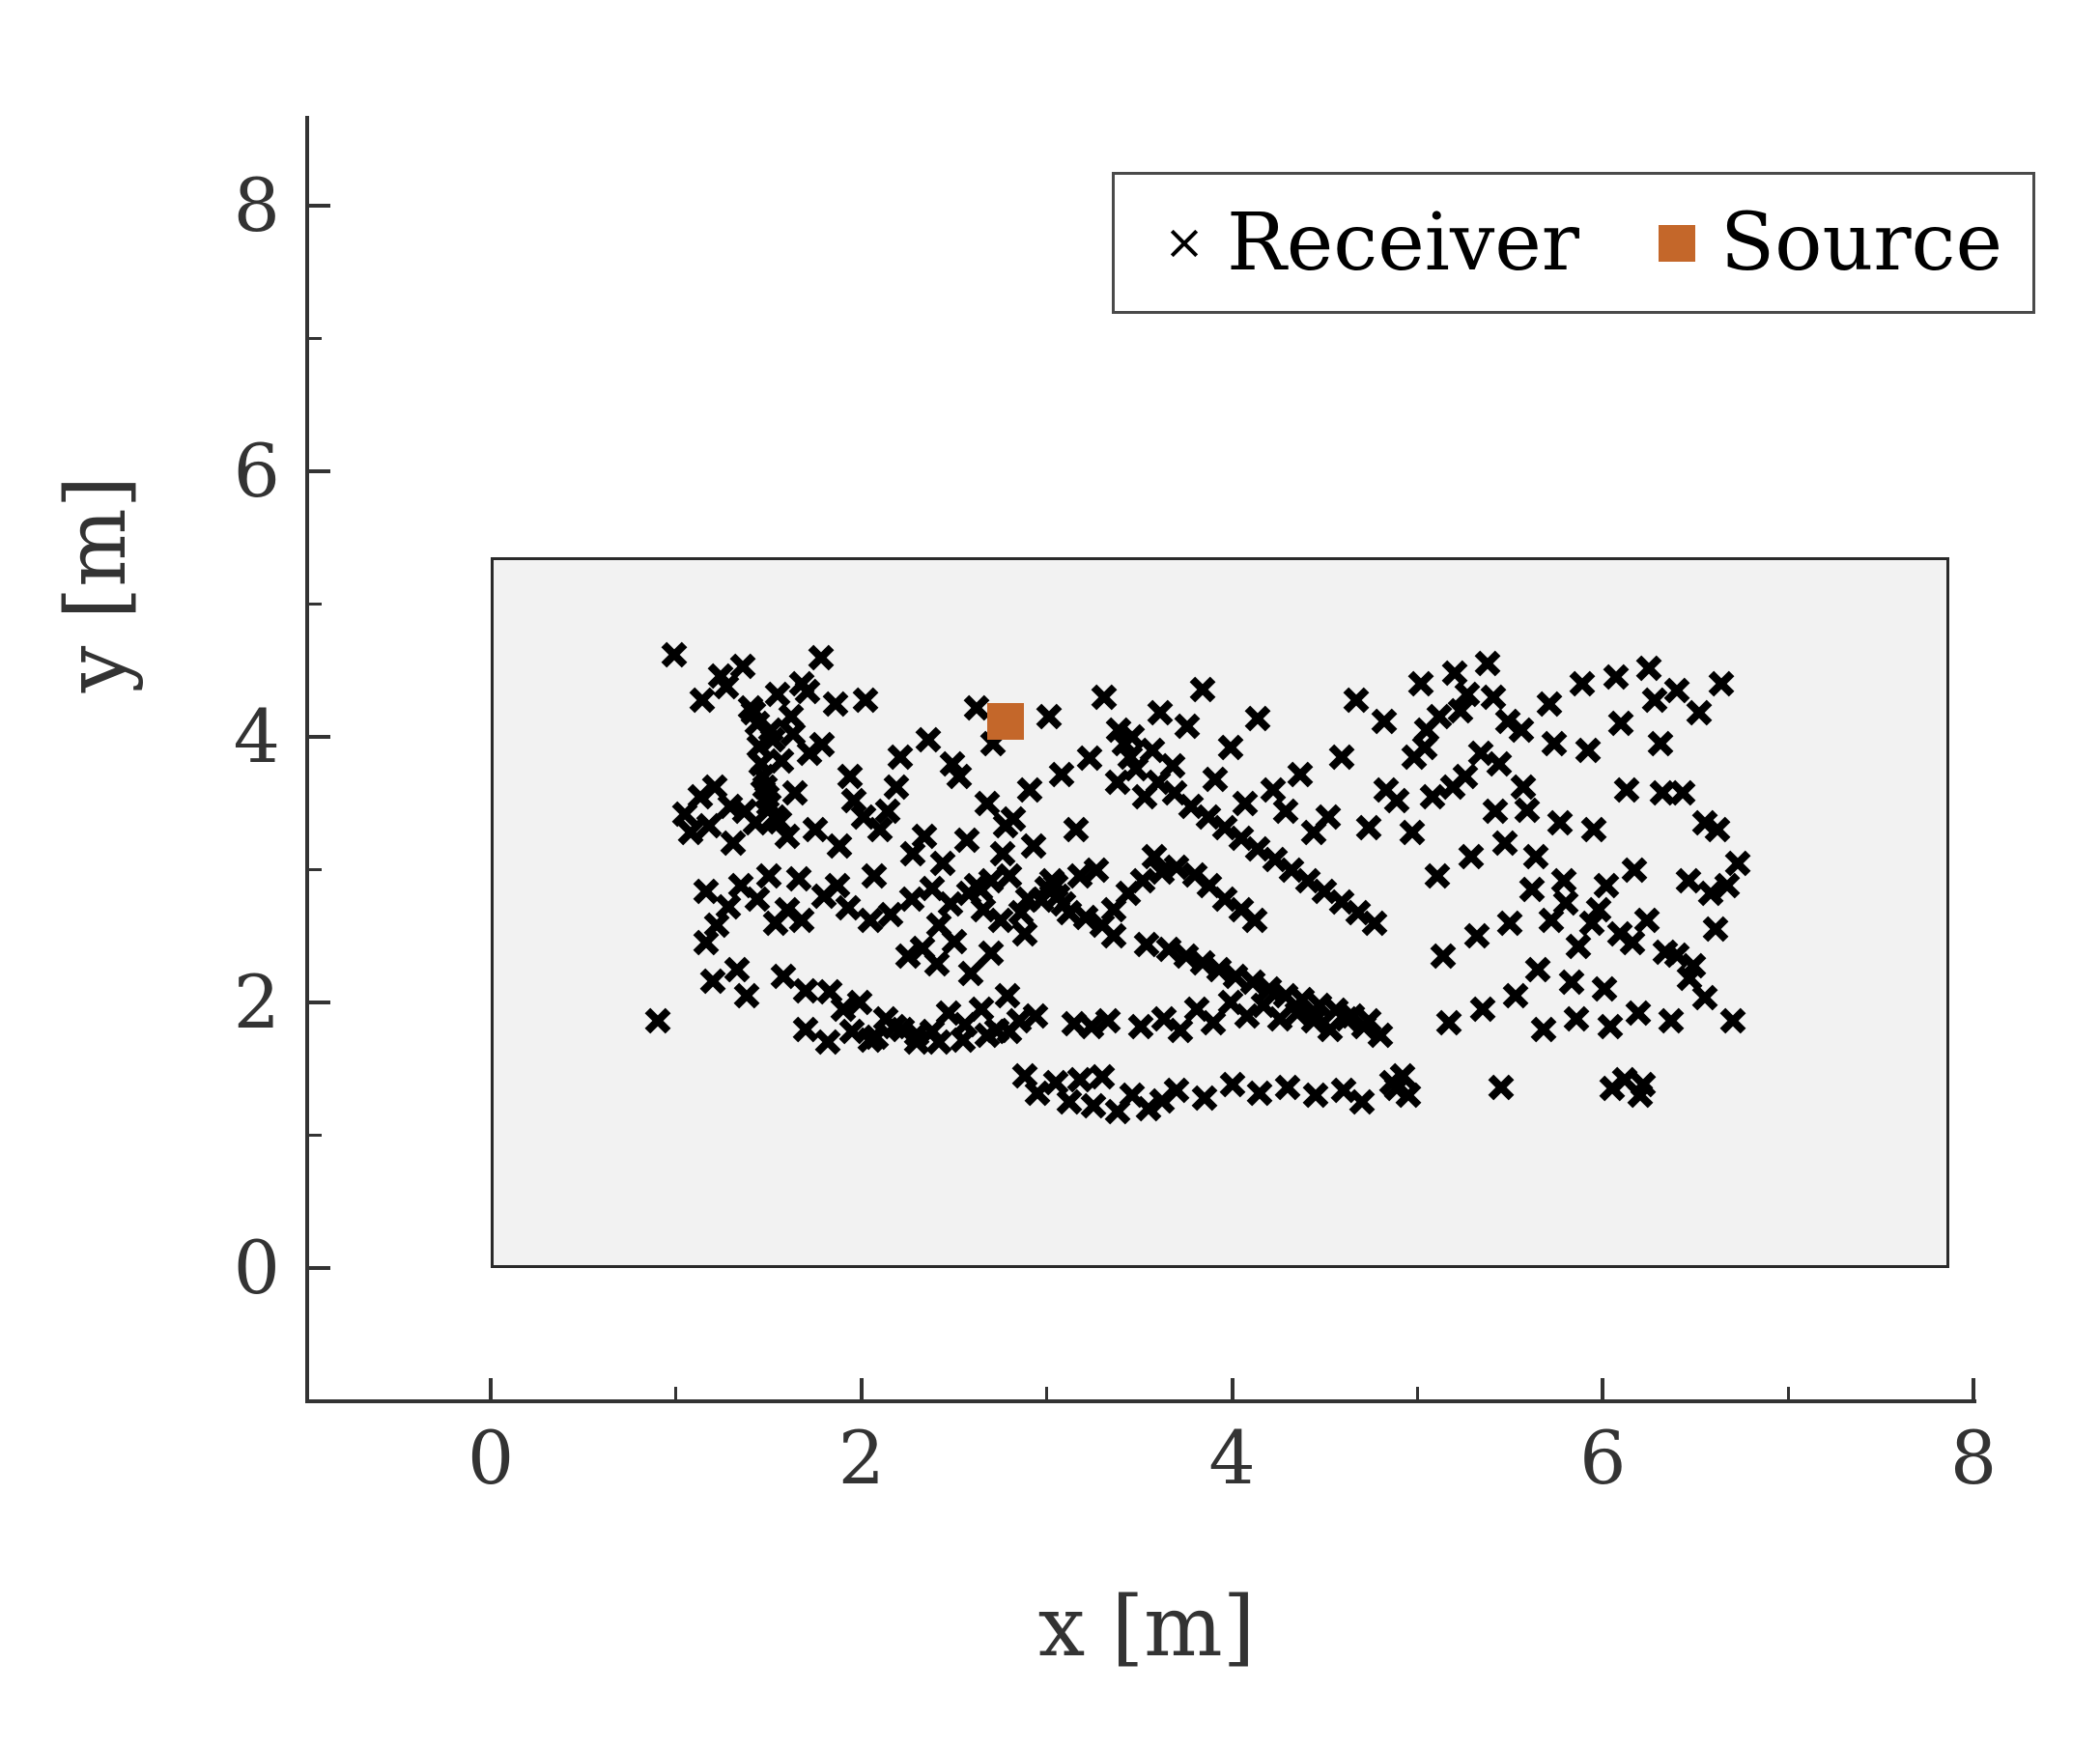  What do you see at coordinates (491, 1458) in the screenshot?
I see `x-tick-label-0: 0` at bounding box center [491, 1458].